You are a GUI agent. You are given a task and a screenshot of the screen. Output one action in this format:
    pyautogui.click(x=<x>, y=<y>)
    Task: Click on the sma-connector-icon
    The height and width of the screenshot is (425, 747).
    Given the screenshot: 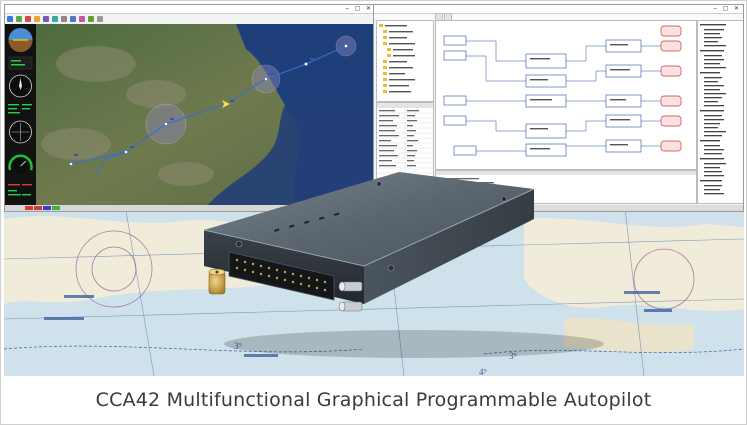 What is the action you would take?
    pyautogui.click(x=217, y=281)
    